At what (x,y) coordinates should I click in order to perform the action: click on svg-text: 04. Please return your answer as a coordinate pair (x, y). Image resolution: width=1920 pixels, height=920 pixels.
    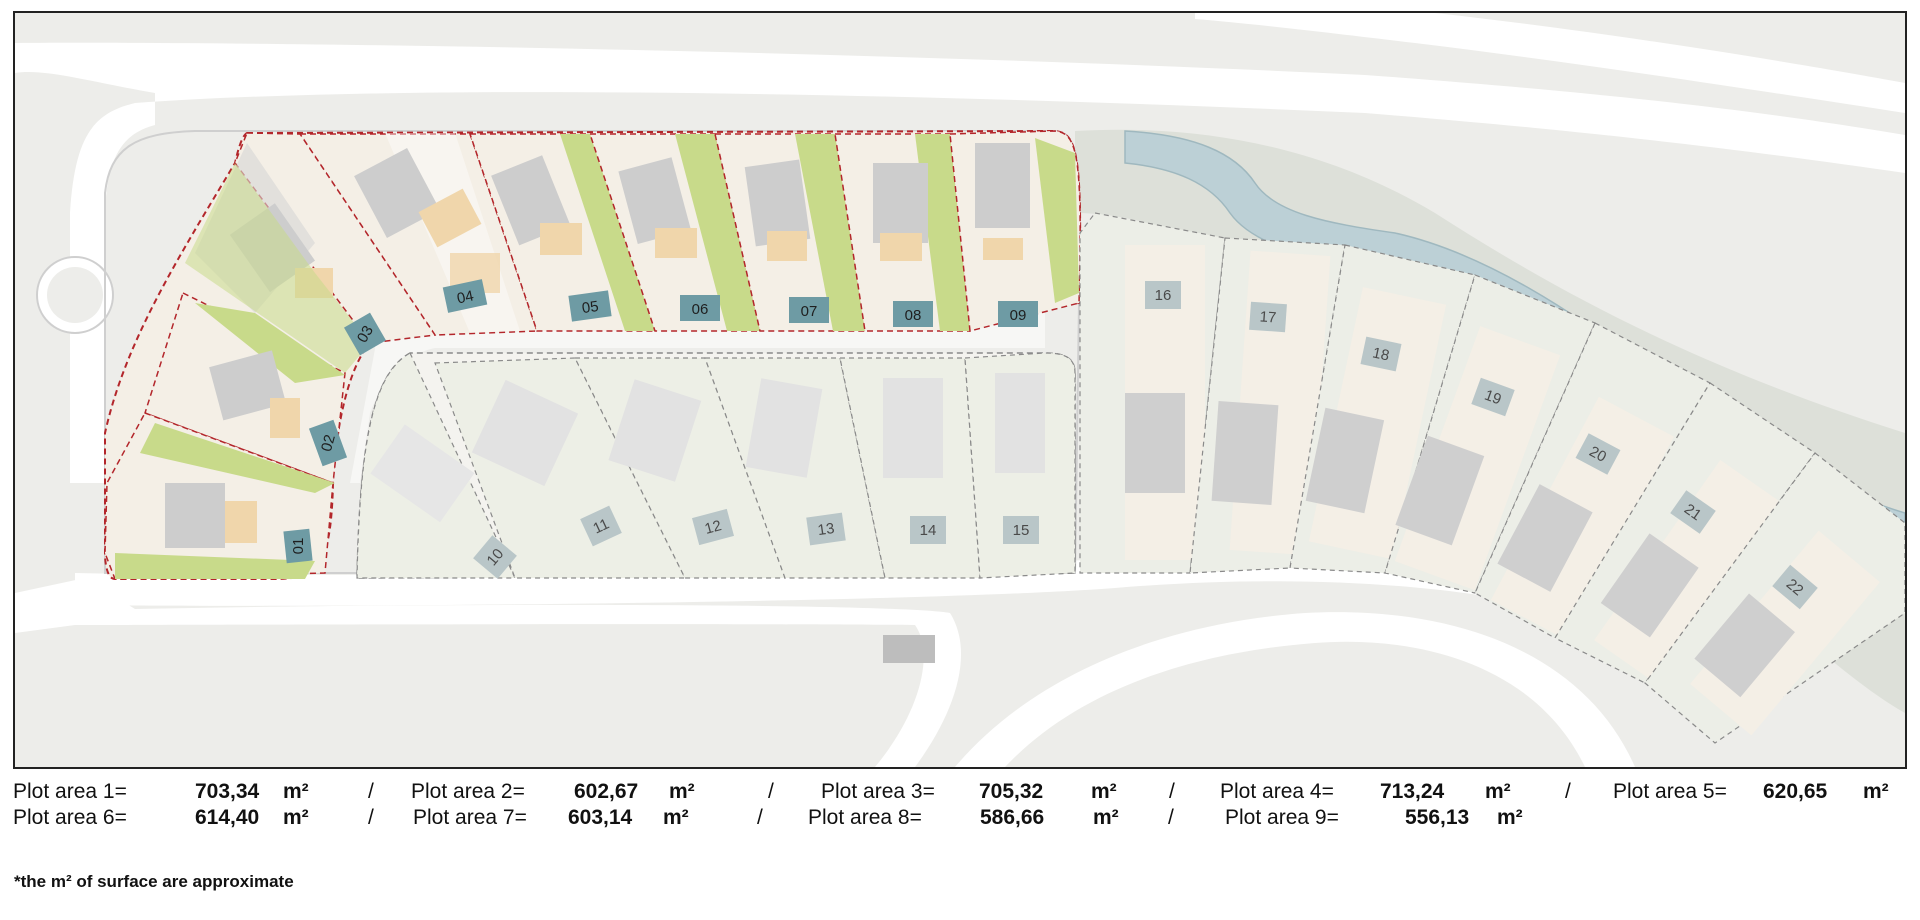
    Looking at the image, I should click on (465, 297).